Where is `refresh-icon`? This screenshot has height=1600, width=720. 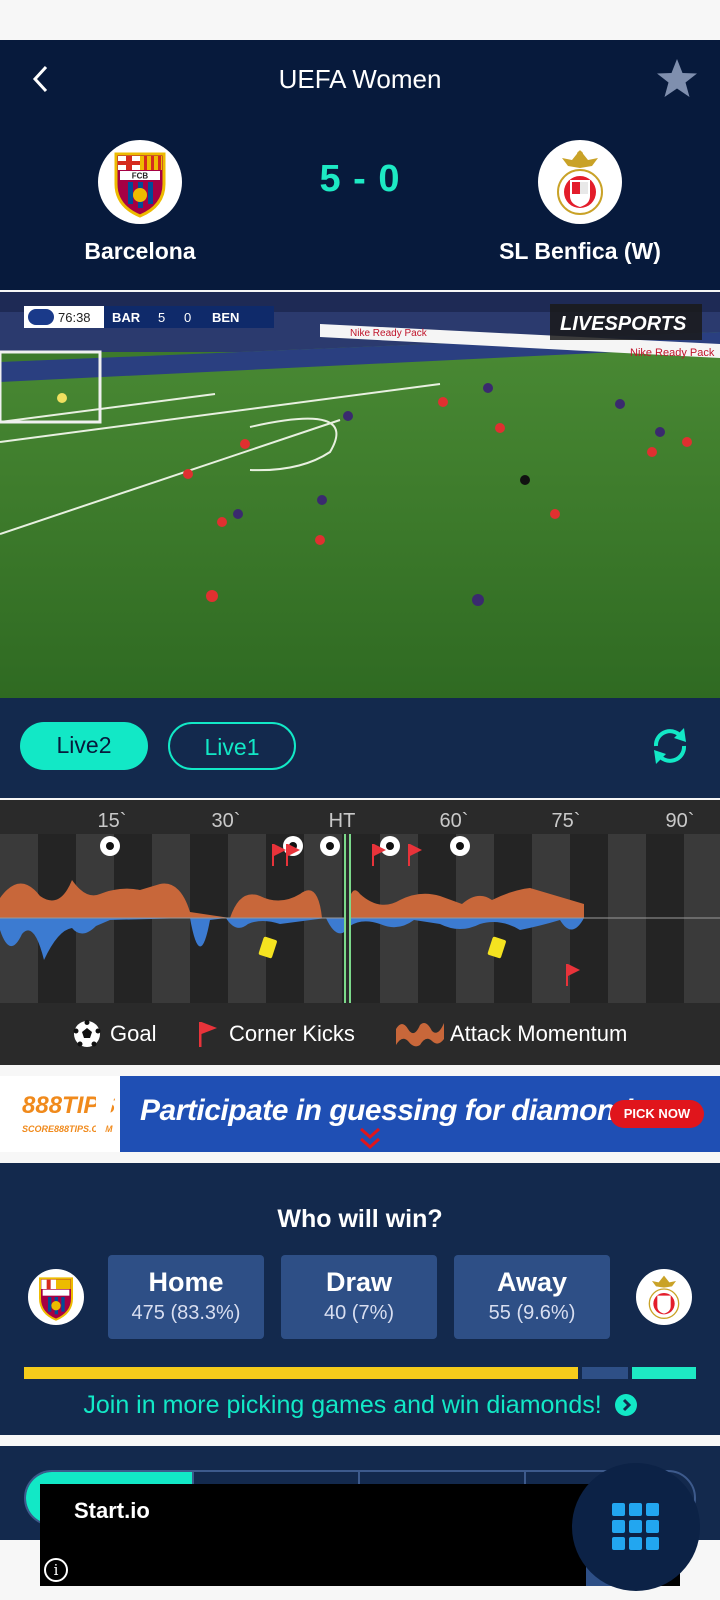 refresh-icon is located at coordinates (670, 746).